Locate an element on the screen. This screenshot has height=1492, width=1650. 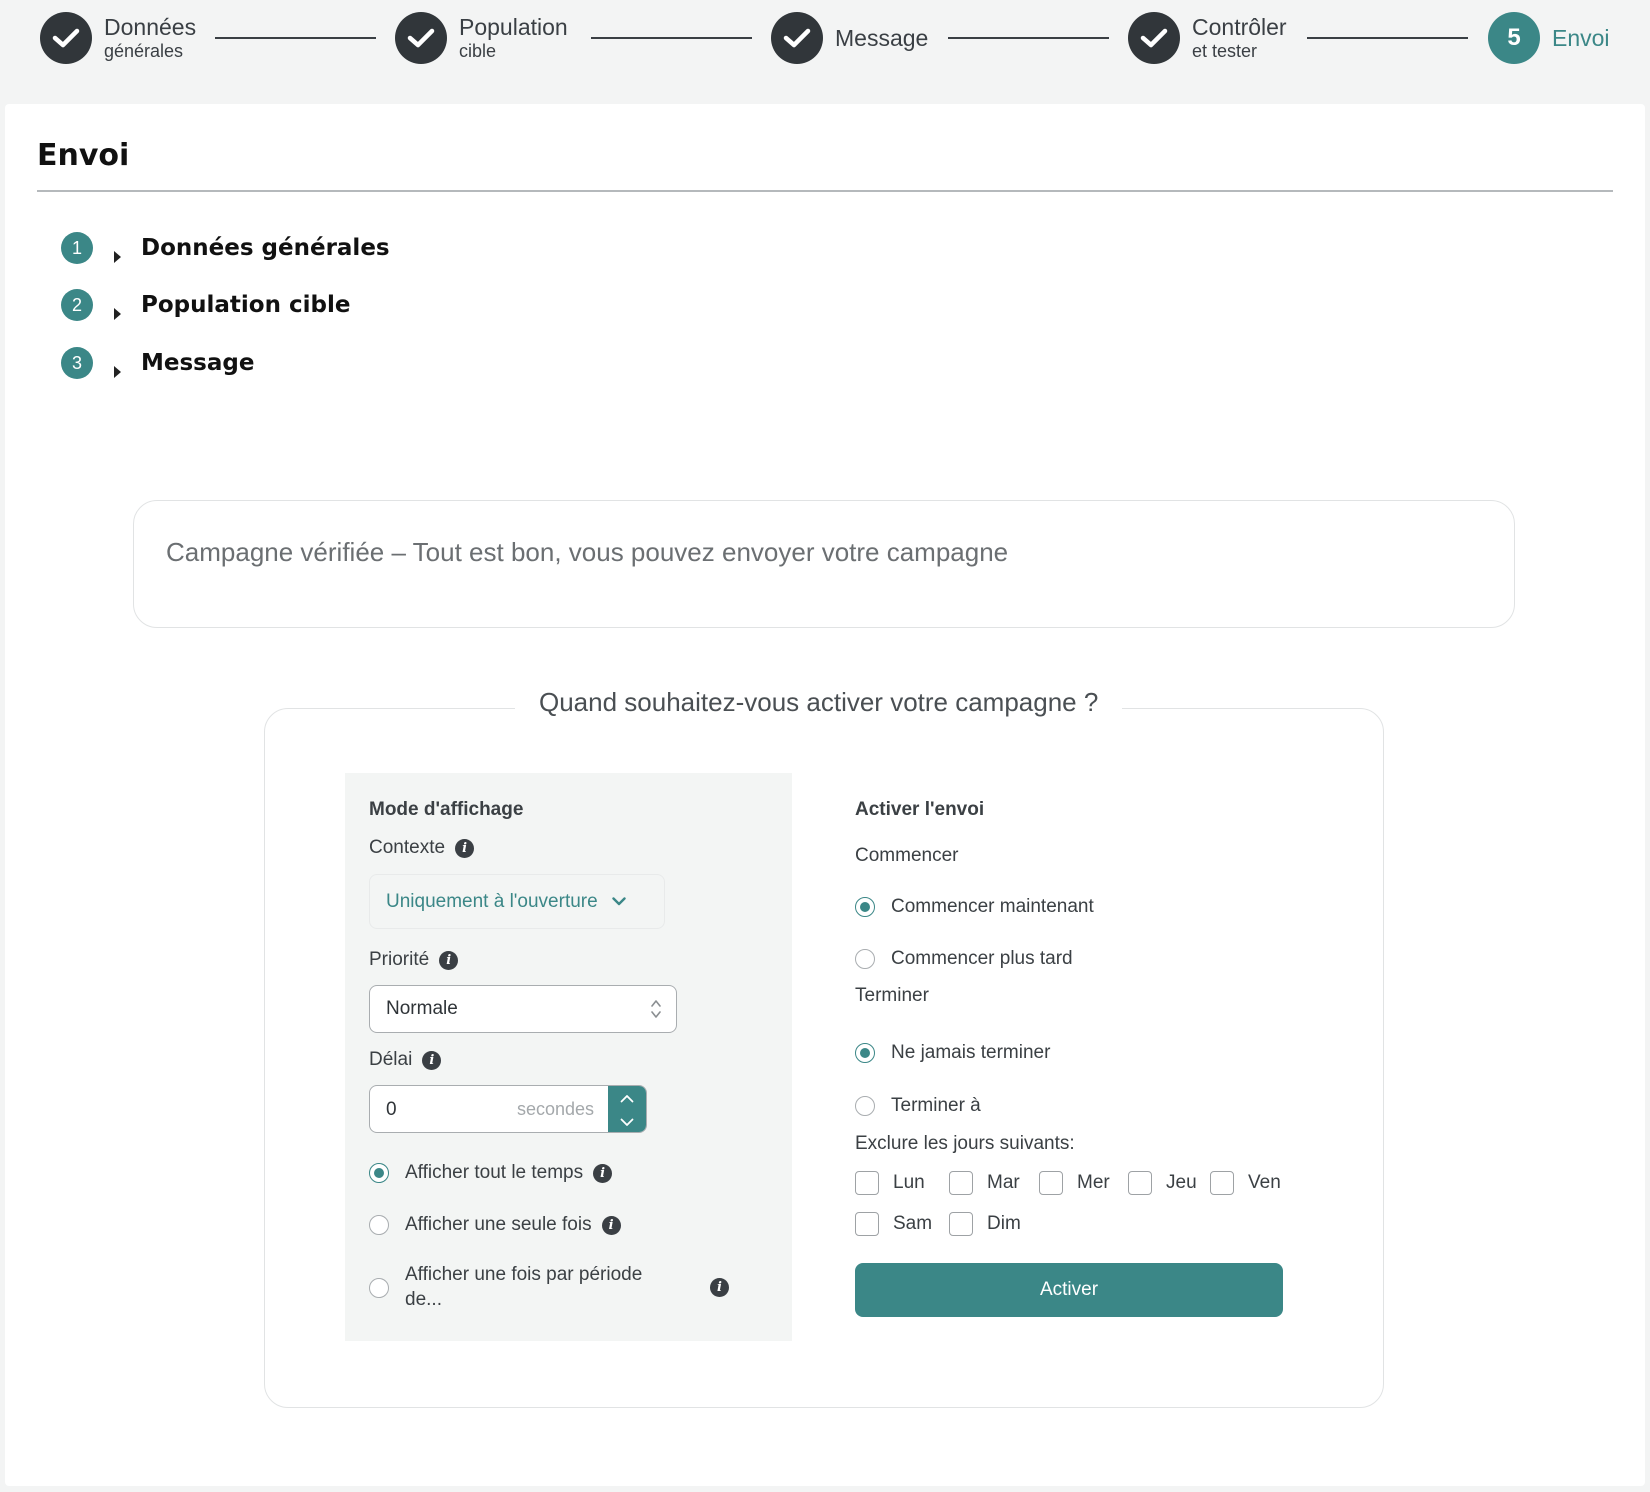
radio-label: Commencer maintenant is located at coordinates (992, 906).